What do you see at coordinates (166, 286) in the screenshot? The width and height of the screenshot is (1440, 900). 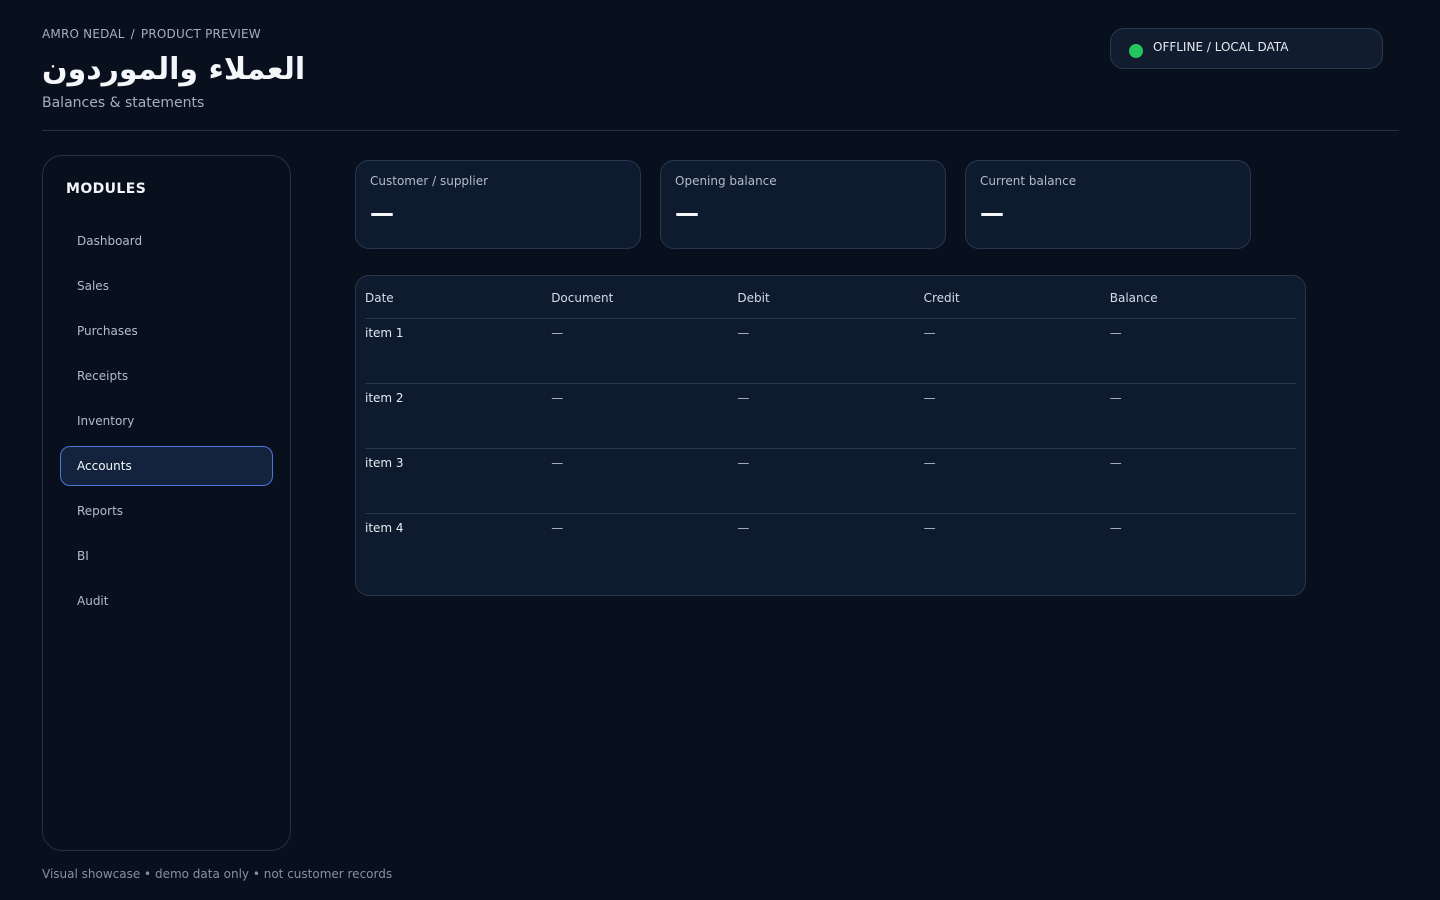 I see `sidebar-item-sales: Sales` at bounding box center [166, 286].